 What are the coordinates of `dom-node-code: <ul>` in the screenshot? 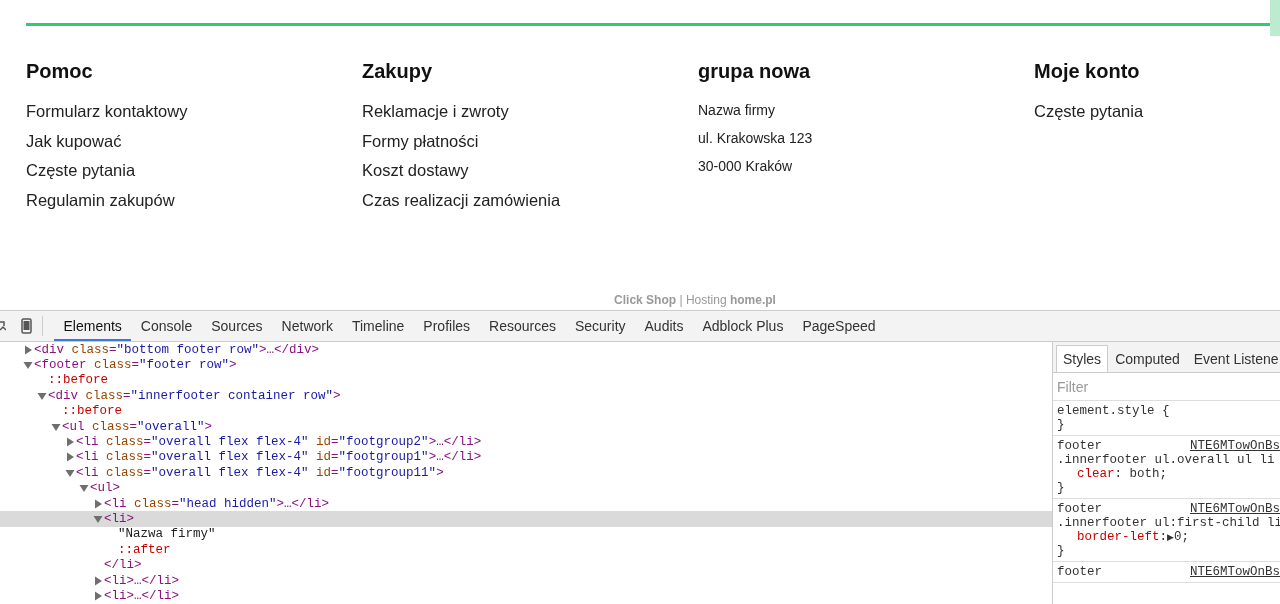 It's located at (105, 488).